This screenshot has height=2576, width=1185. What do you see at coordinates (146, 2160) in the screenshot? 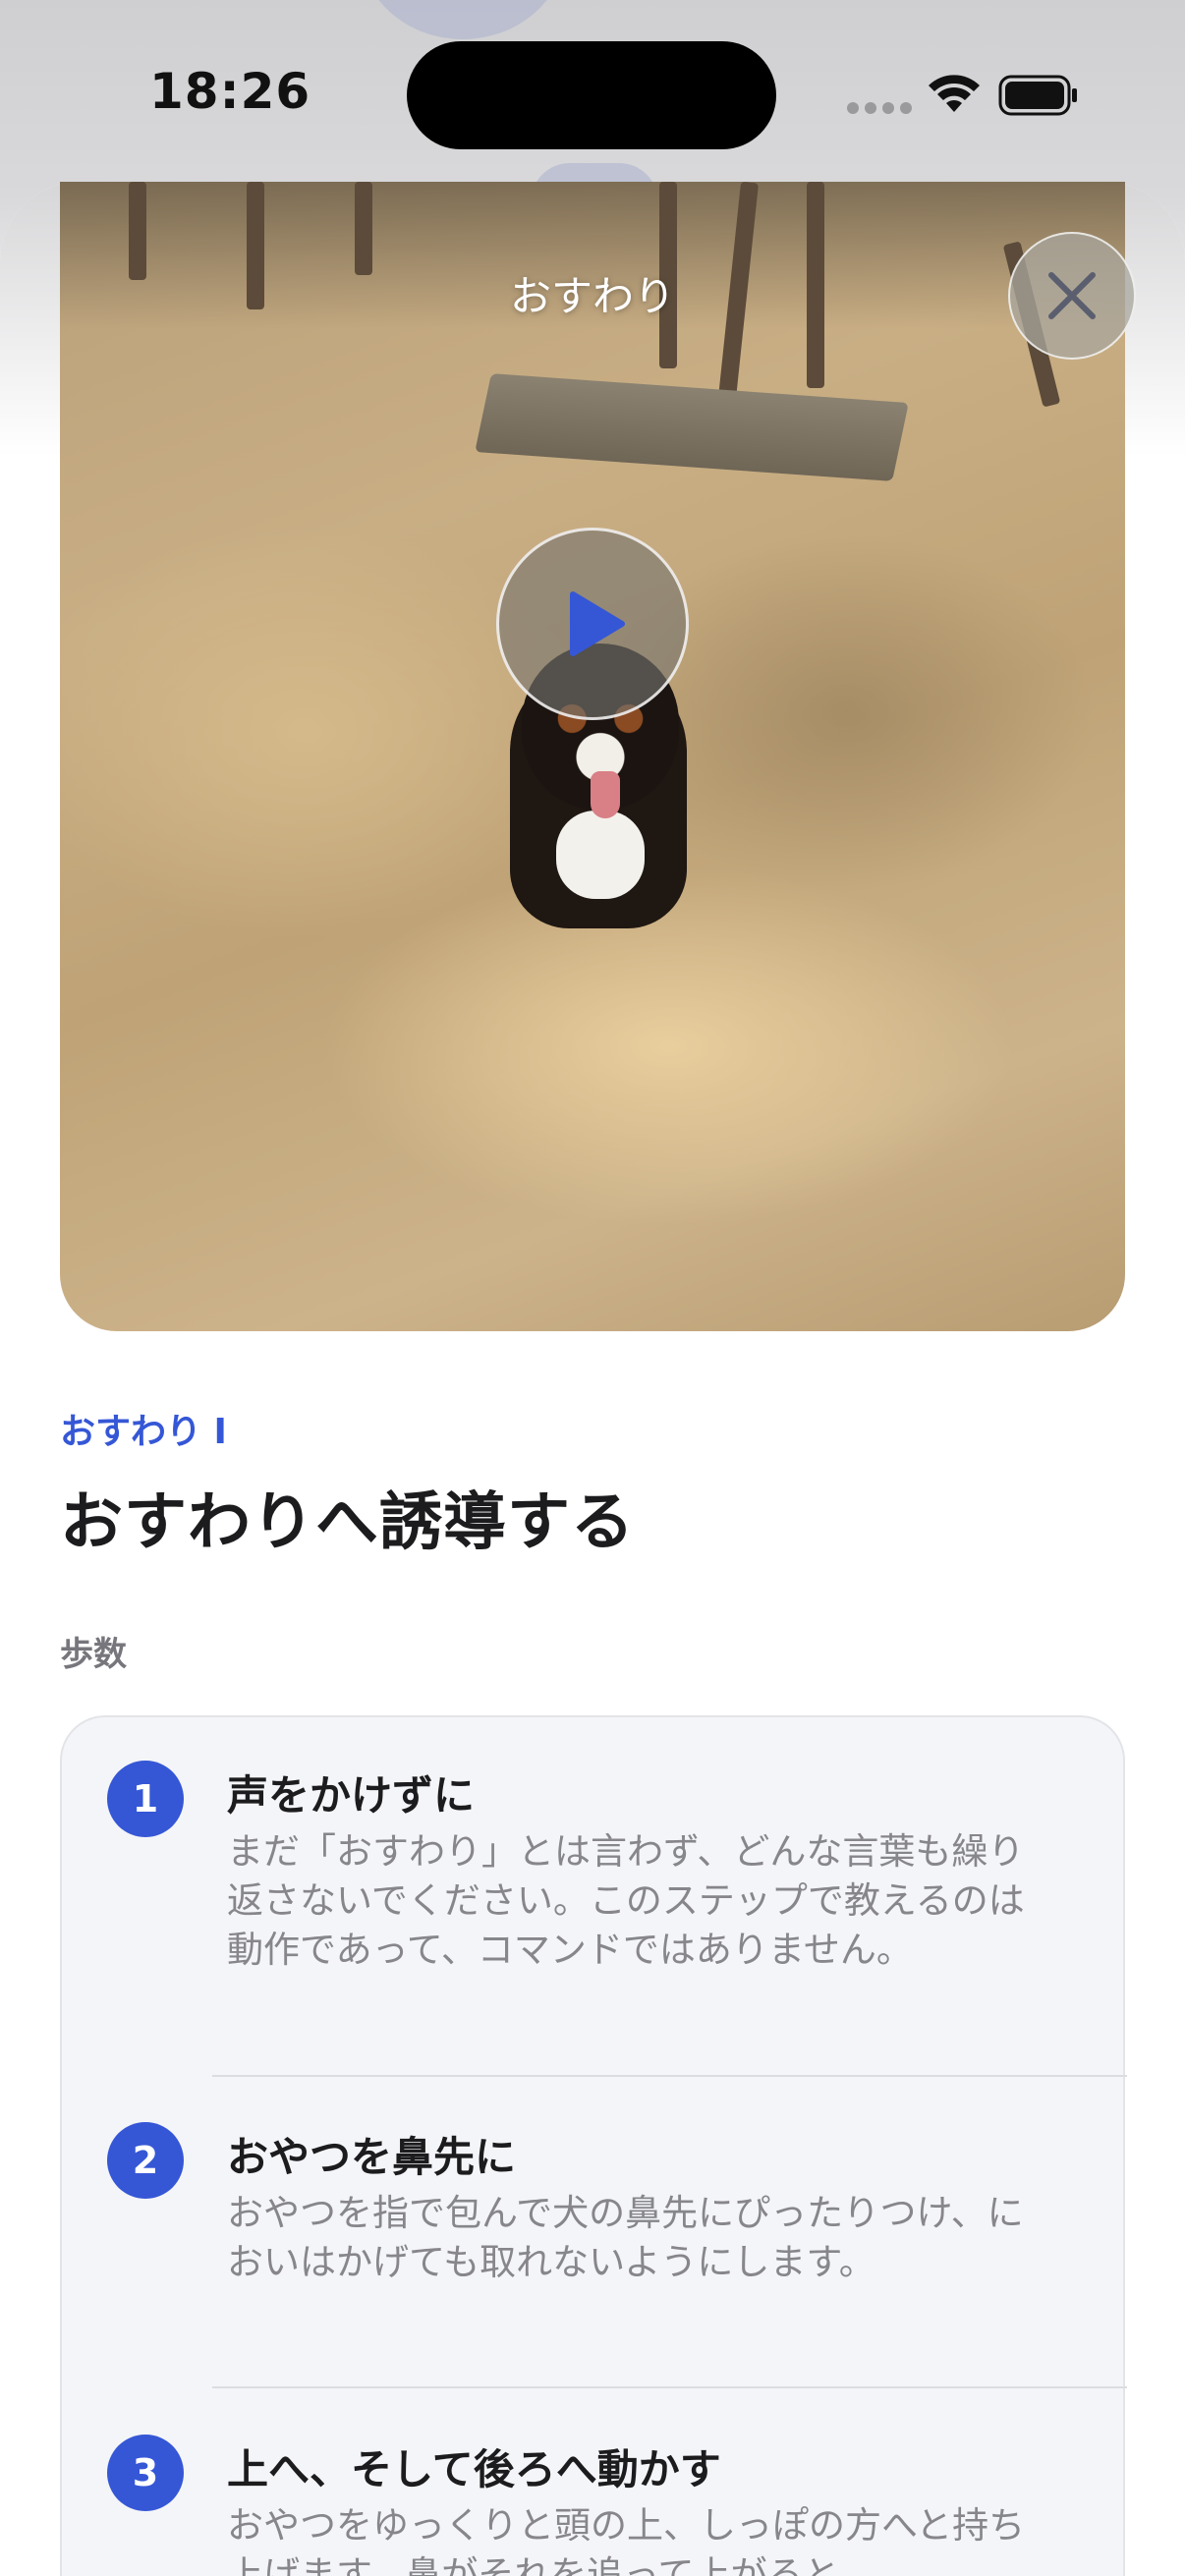
I see `step-number-badge: 2` at bounding box center [146, 2160].